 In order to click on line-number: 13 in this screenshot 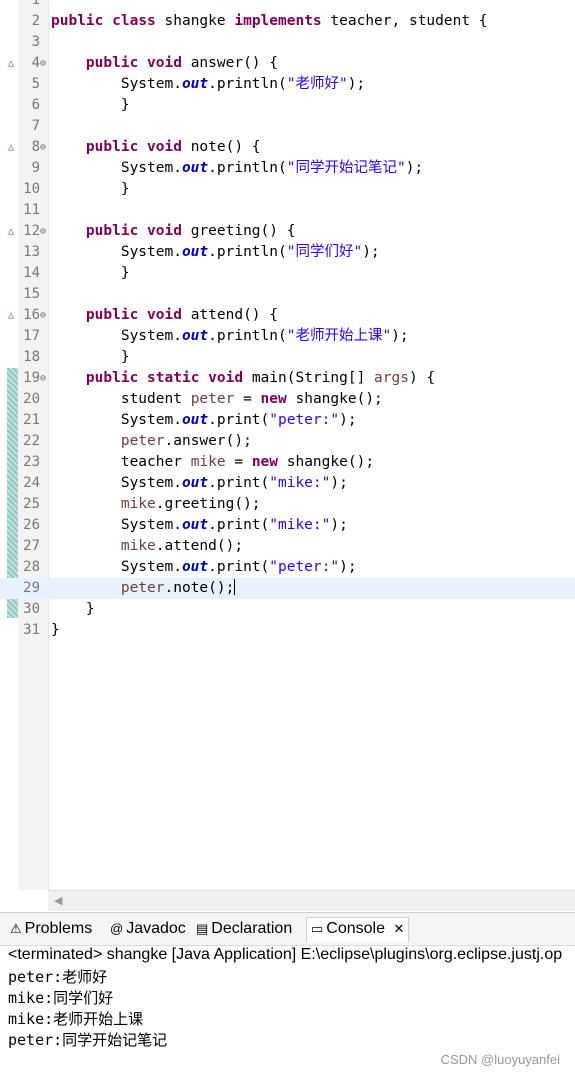, I will do `click(31, 252)`.